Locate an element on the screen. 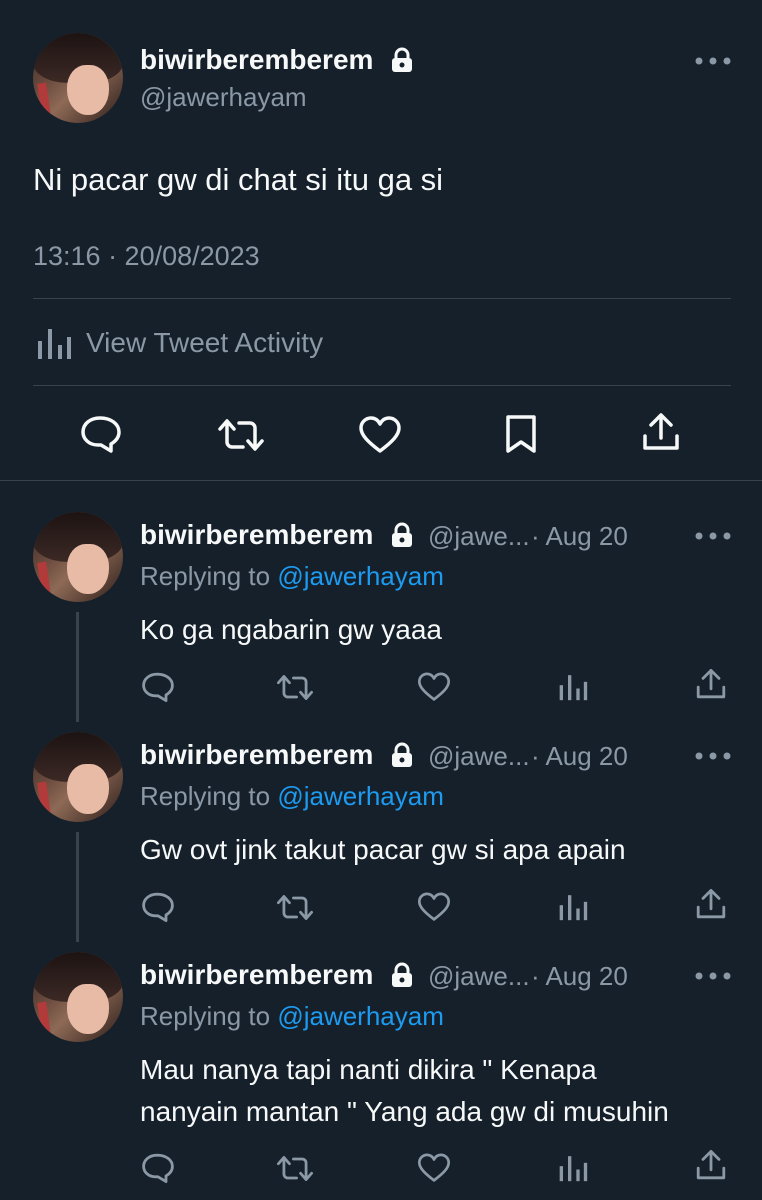 The width and height of the screenshot is (762, 1200). view-tweet-activity: View Tweet Activity is located at coordinates (204, 343).